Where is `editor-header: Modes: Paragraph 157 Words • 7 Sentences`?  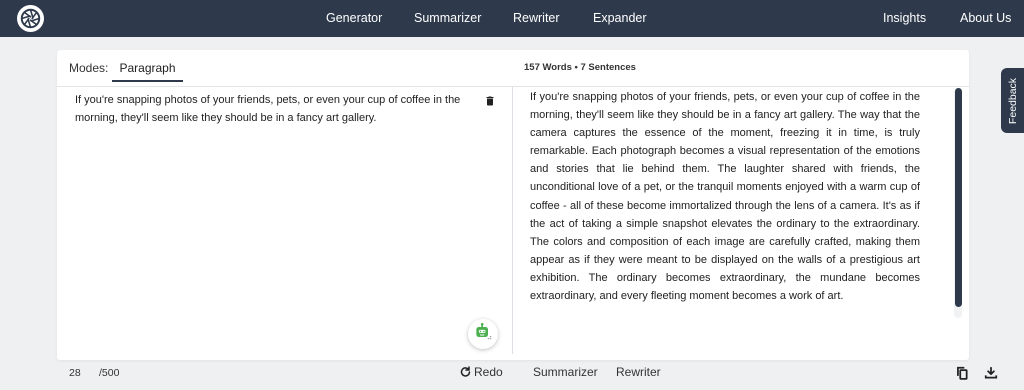
editor-header: Modes: Paragraph 157 Words • 7 Sentences is located at coordinates (513, 68).